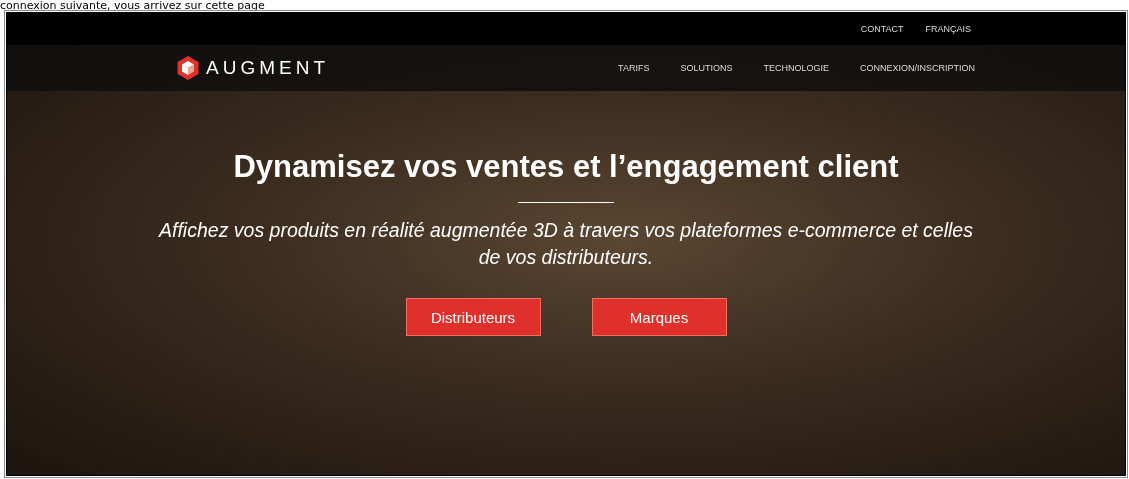  I want to click on top-link: CONTACT, so click(882, 29).